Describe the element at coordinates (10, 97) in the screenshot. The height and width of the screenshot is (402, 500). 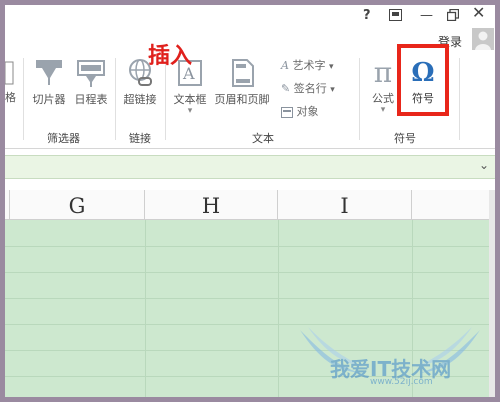
I see `partial-label: 格` at that location.